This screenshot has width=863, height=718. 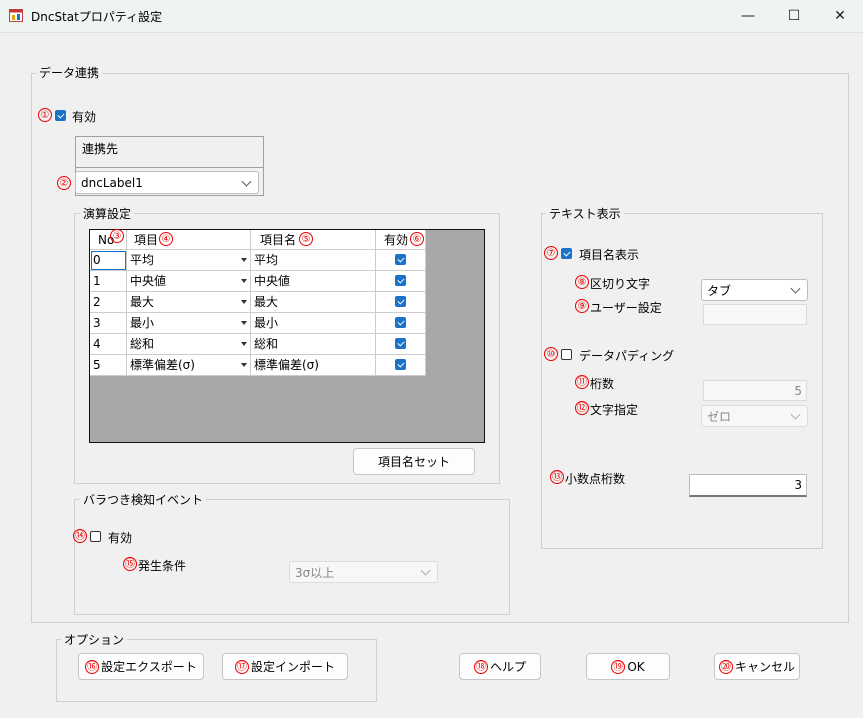 I want to click on condition-select: 3σ以上, so click(x=363, y=572).